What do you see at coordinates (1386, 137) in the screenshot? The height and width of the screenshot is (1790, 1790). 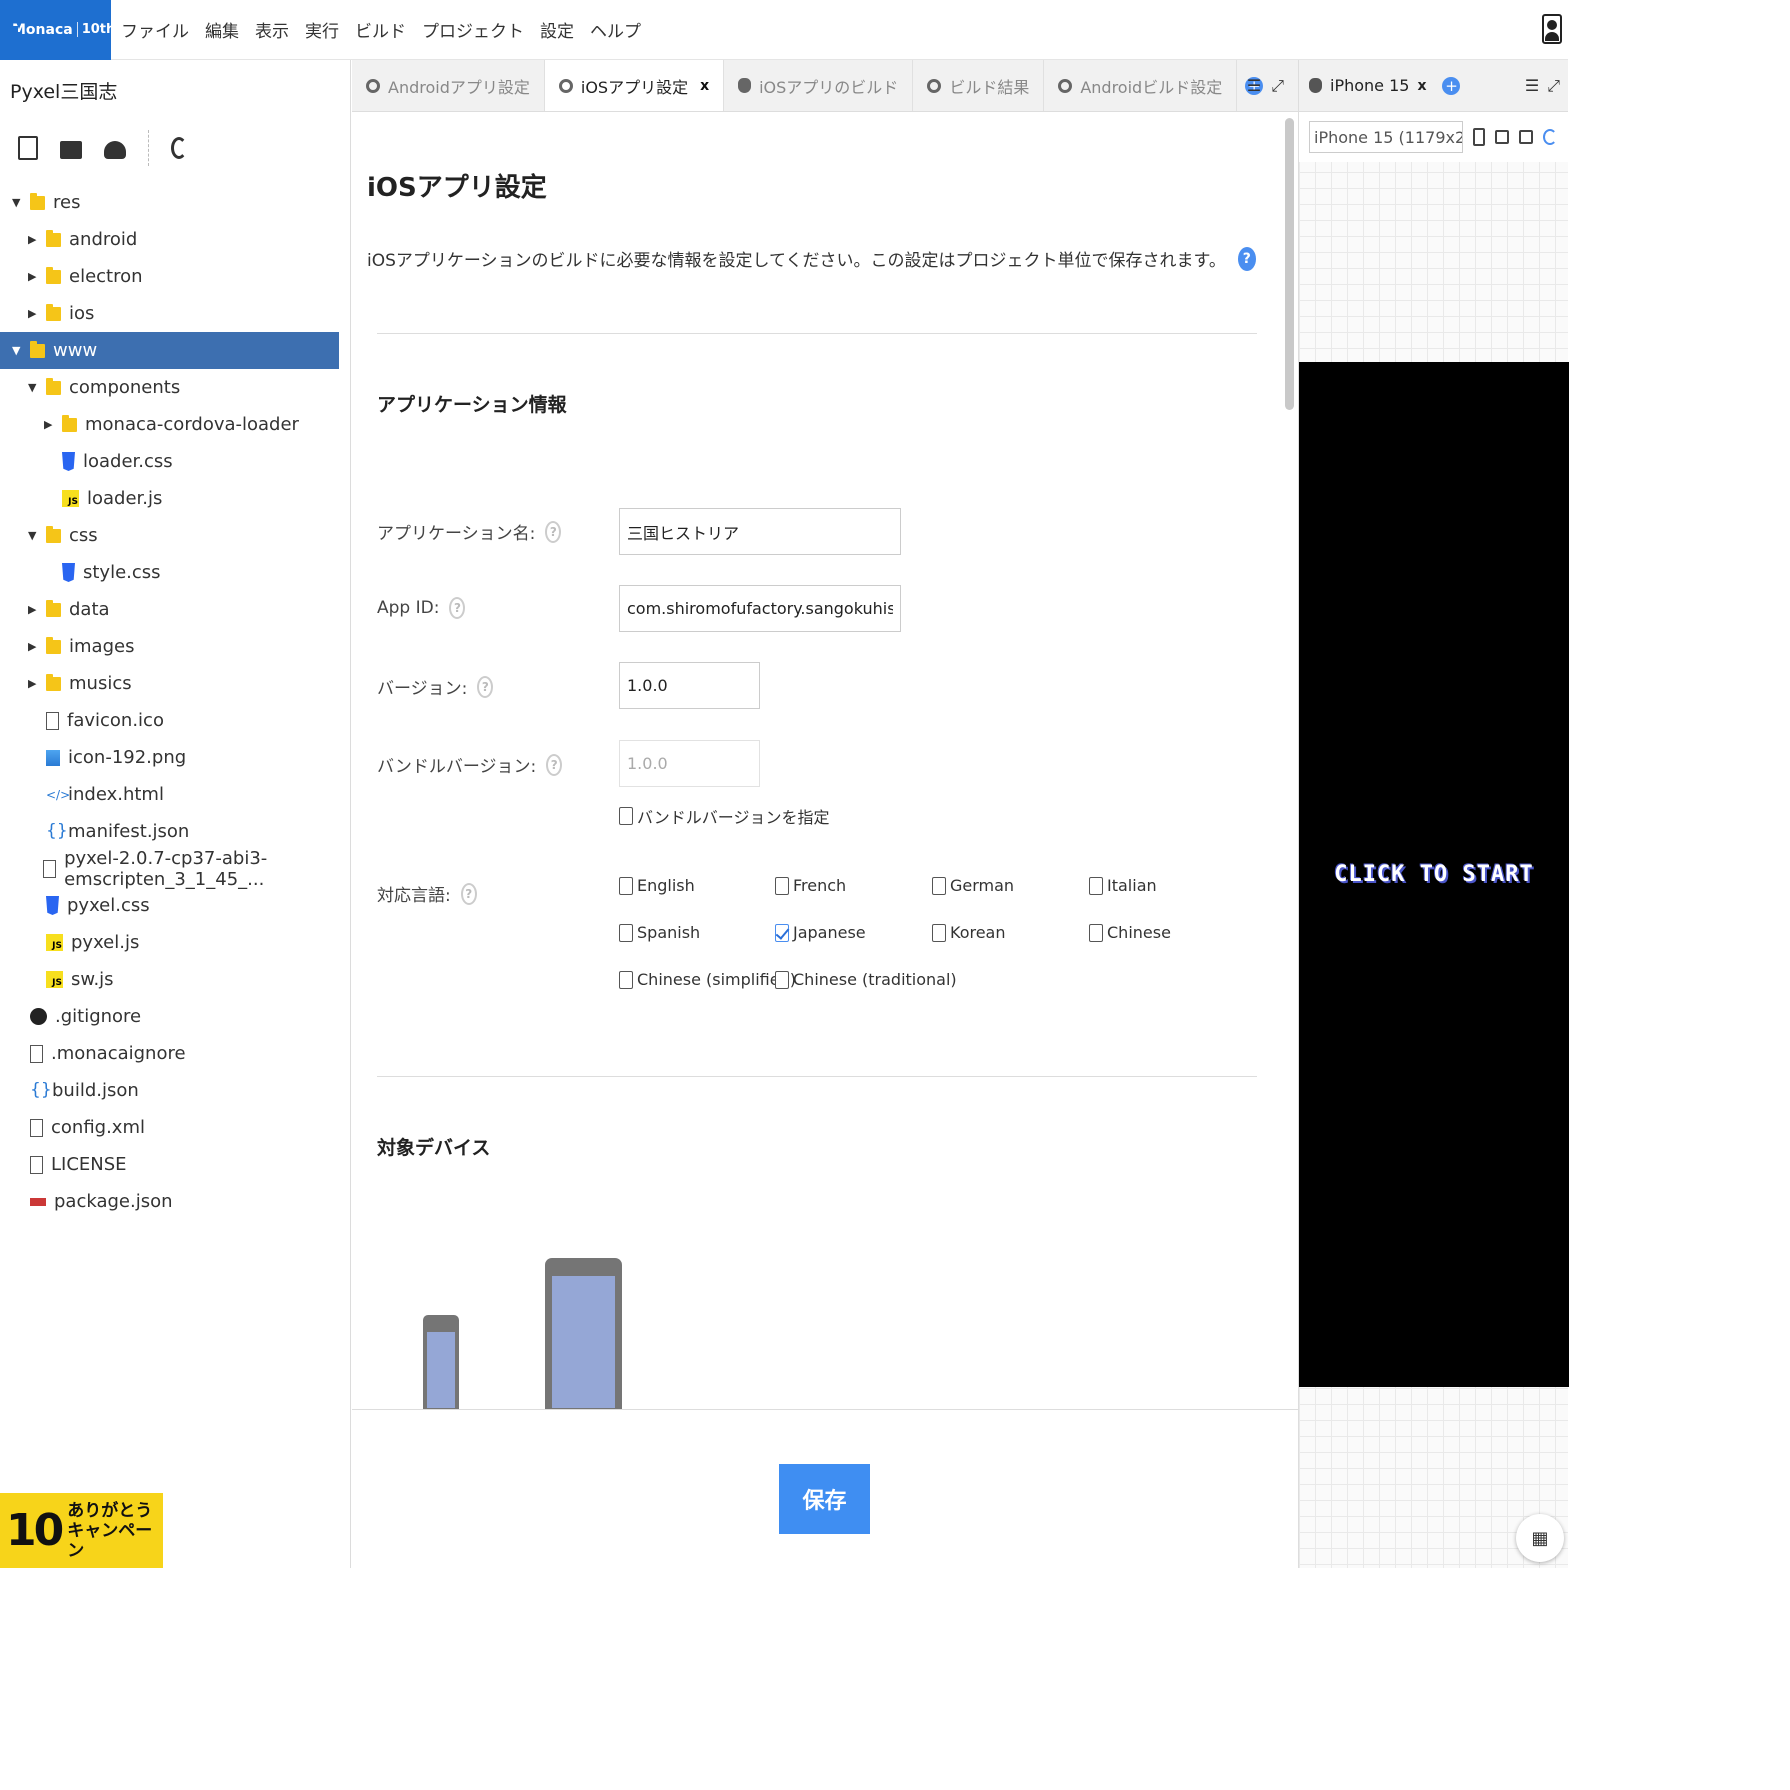 I see `device-select: iPhone 15 (1179x2556)` at bounding box center [1386, 137].